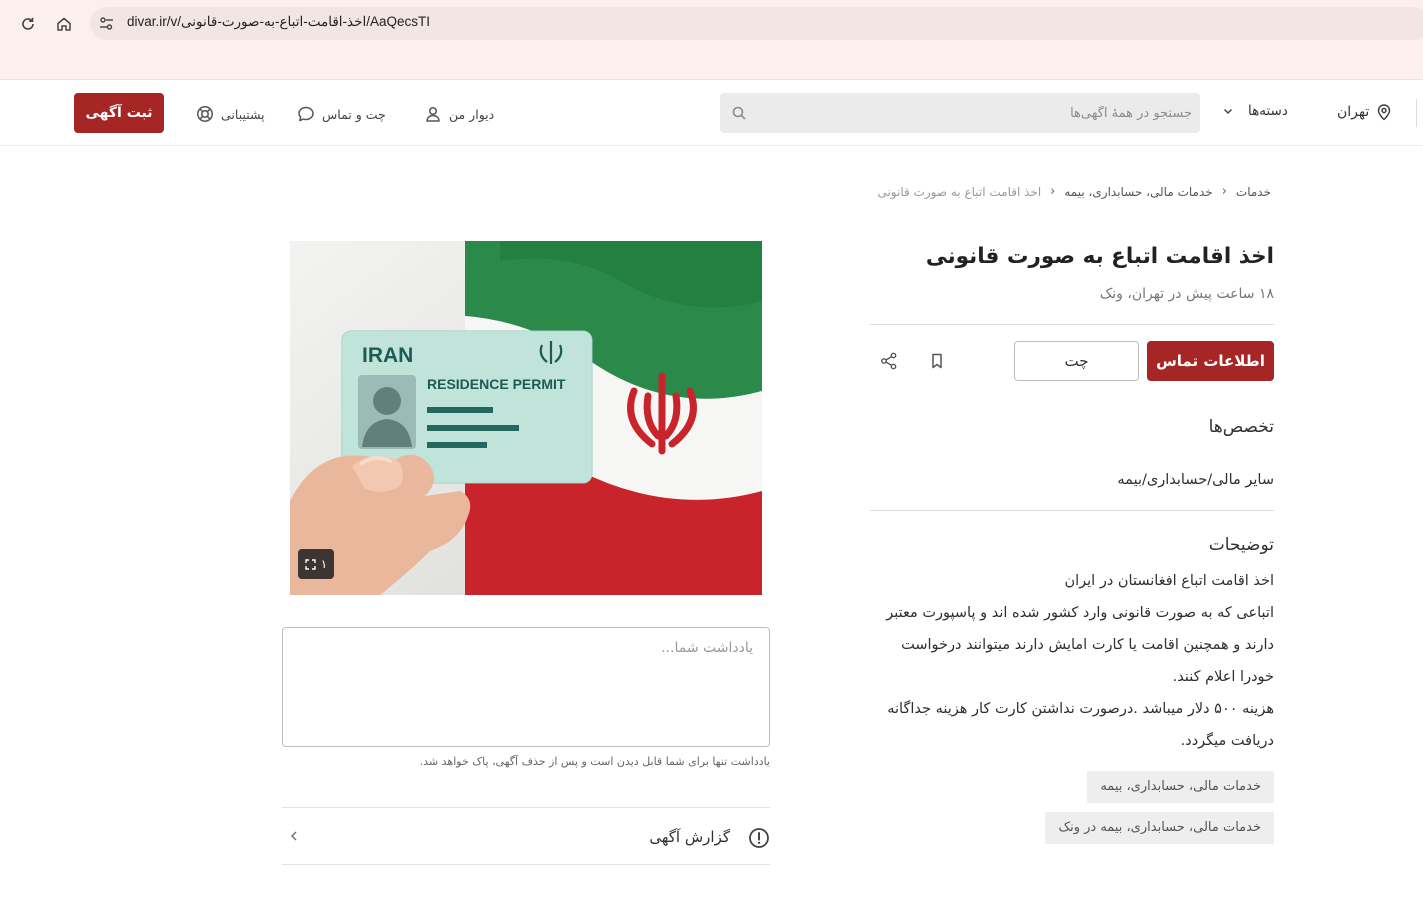  What do you see at coordinates (496, 384) in the screenshot?
I see `card-title-text: RESIDENCE PERMIT` at bounding box center [496, 384].